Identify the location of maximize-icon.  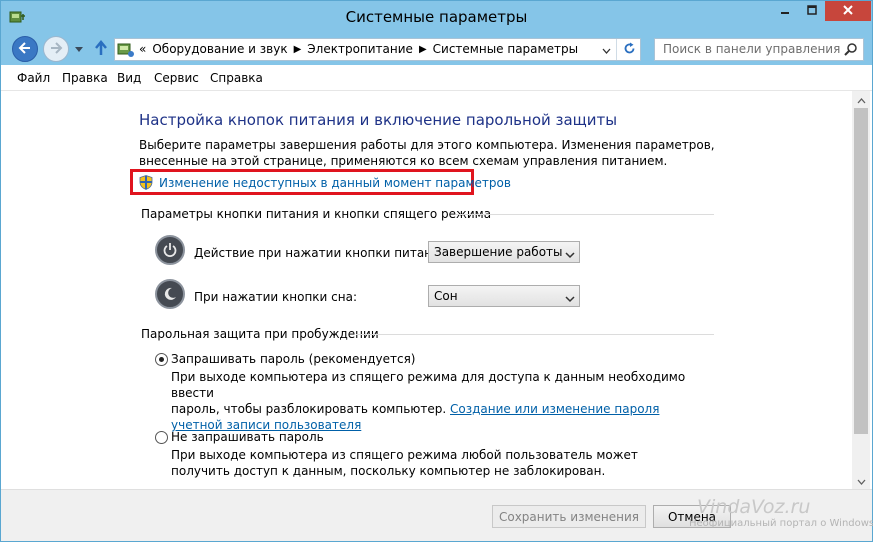
(811, 11).